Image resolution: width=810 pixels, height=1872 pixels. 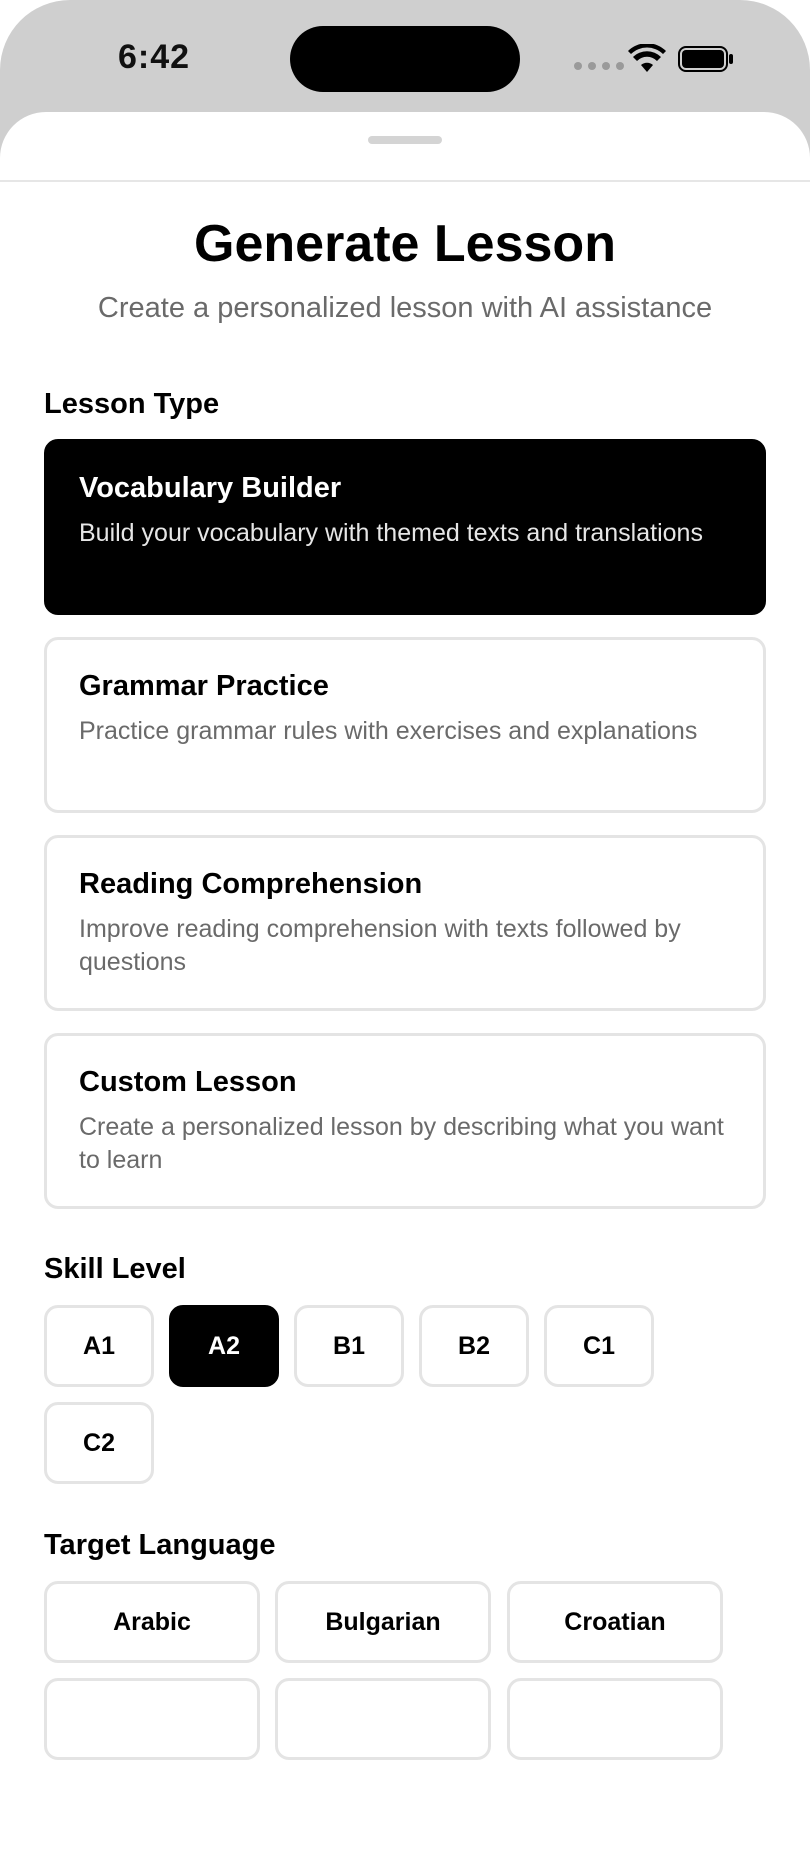 I want to click on skill-level-c1: C1, so click(x=599, y=1346).